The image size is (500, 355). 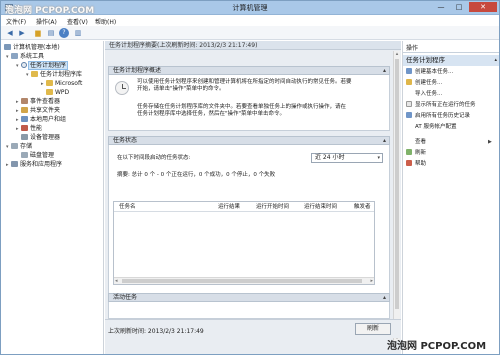 I want to click on action-view: 查看 ▶, so click(x=452, y=142).